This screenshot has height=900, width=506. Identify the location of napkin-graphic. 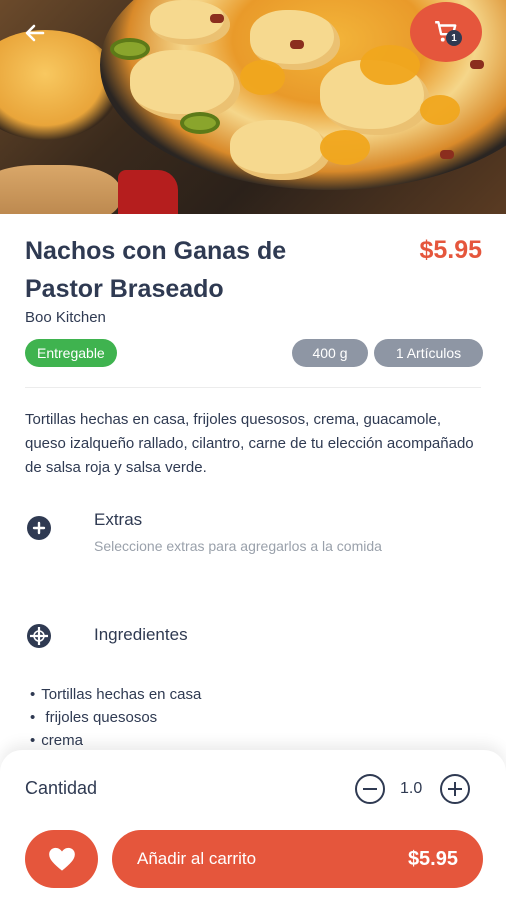
(148, 192).